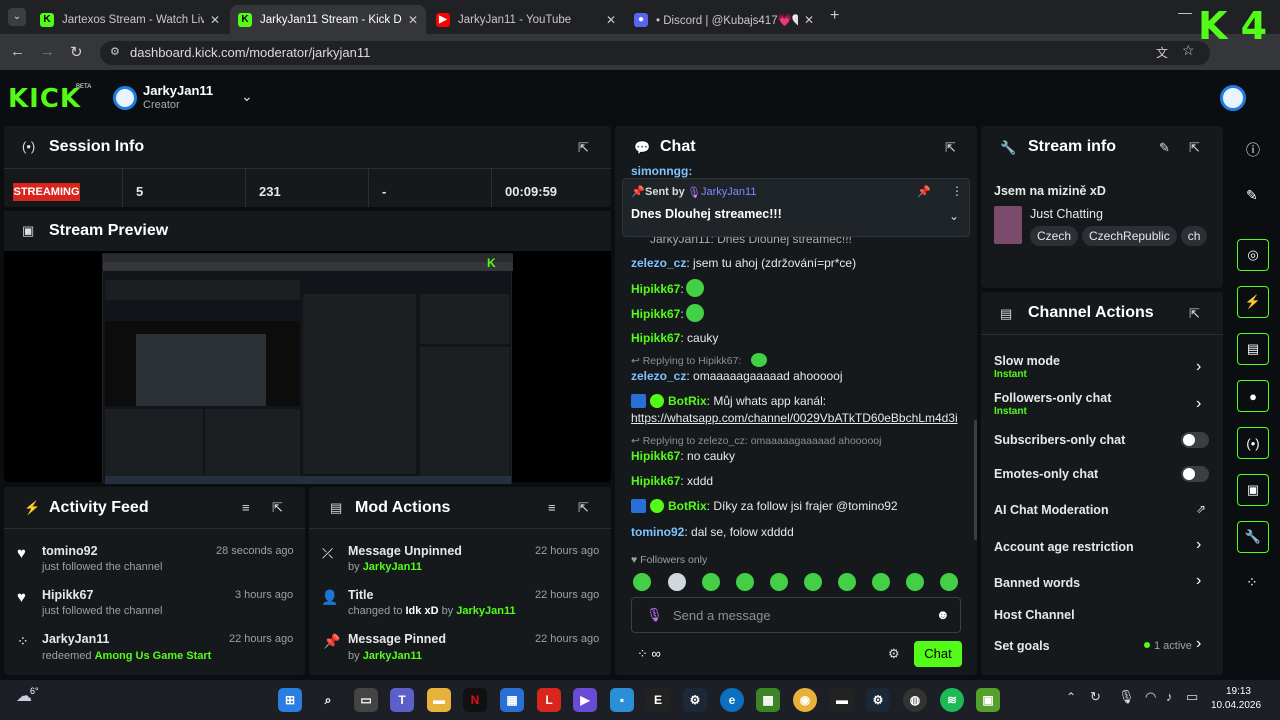  What do you see at coordinates (1008, 225) in the screenshot?
I see `category-thumbnail` at bounding box center [1008, 225].